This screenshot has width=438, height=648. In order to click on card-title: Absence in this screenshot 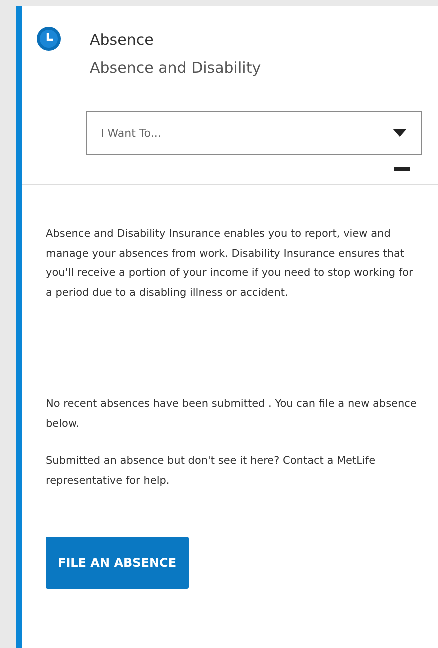, I will do `click(122, 40)`.